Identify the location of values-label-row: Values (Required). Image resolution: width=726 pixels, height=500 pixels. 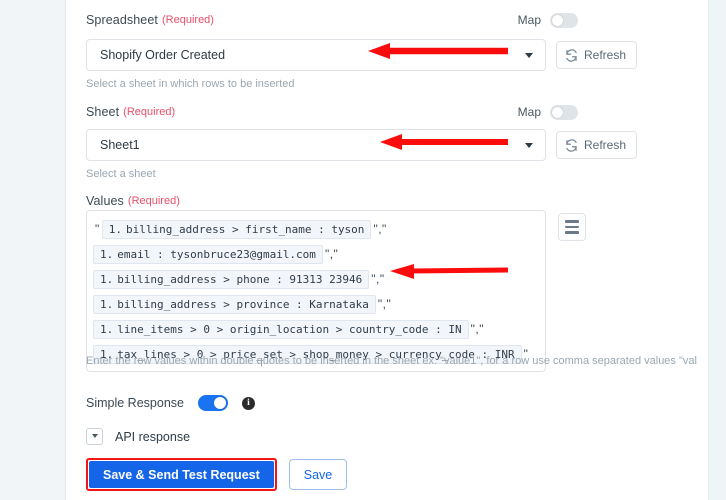
(386, 201).